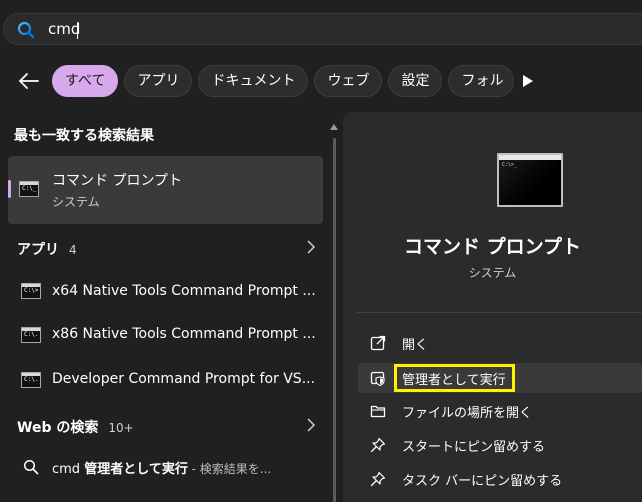 This screenshot has width=642, height=502. I want to click on best-match-title: コマンド プロンプト, so click(117, 181).